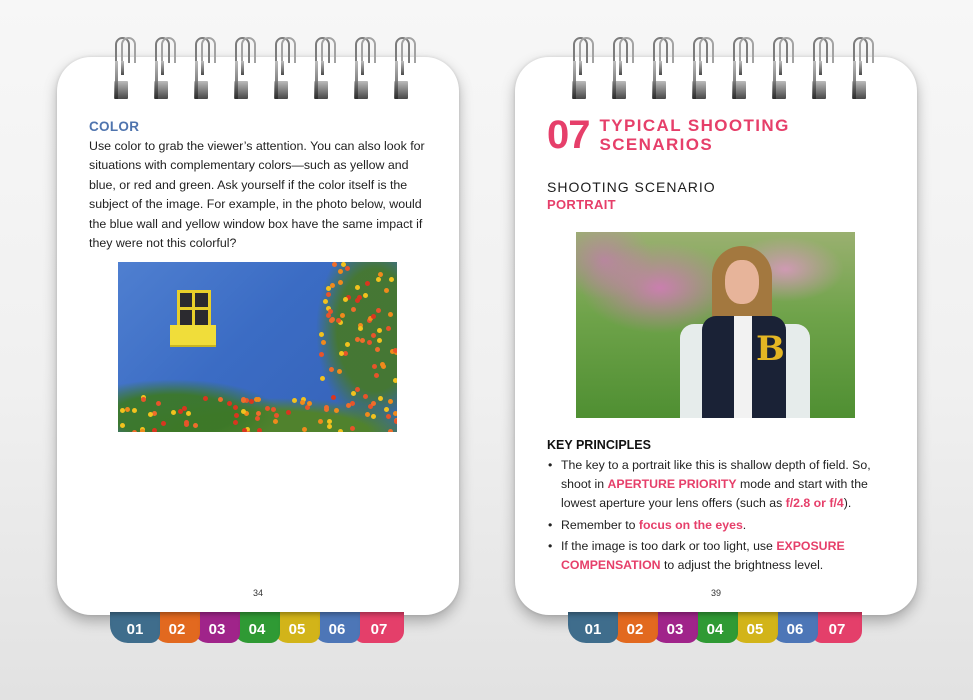  What do you see at coordinates (690, 524) in the screenshot?
I see `highlight: focus on the eyes` at bounding box center [690, 524].